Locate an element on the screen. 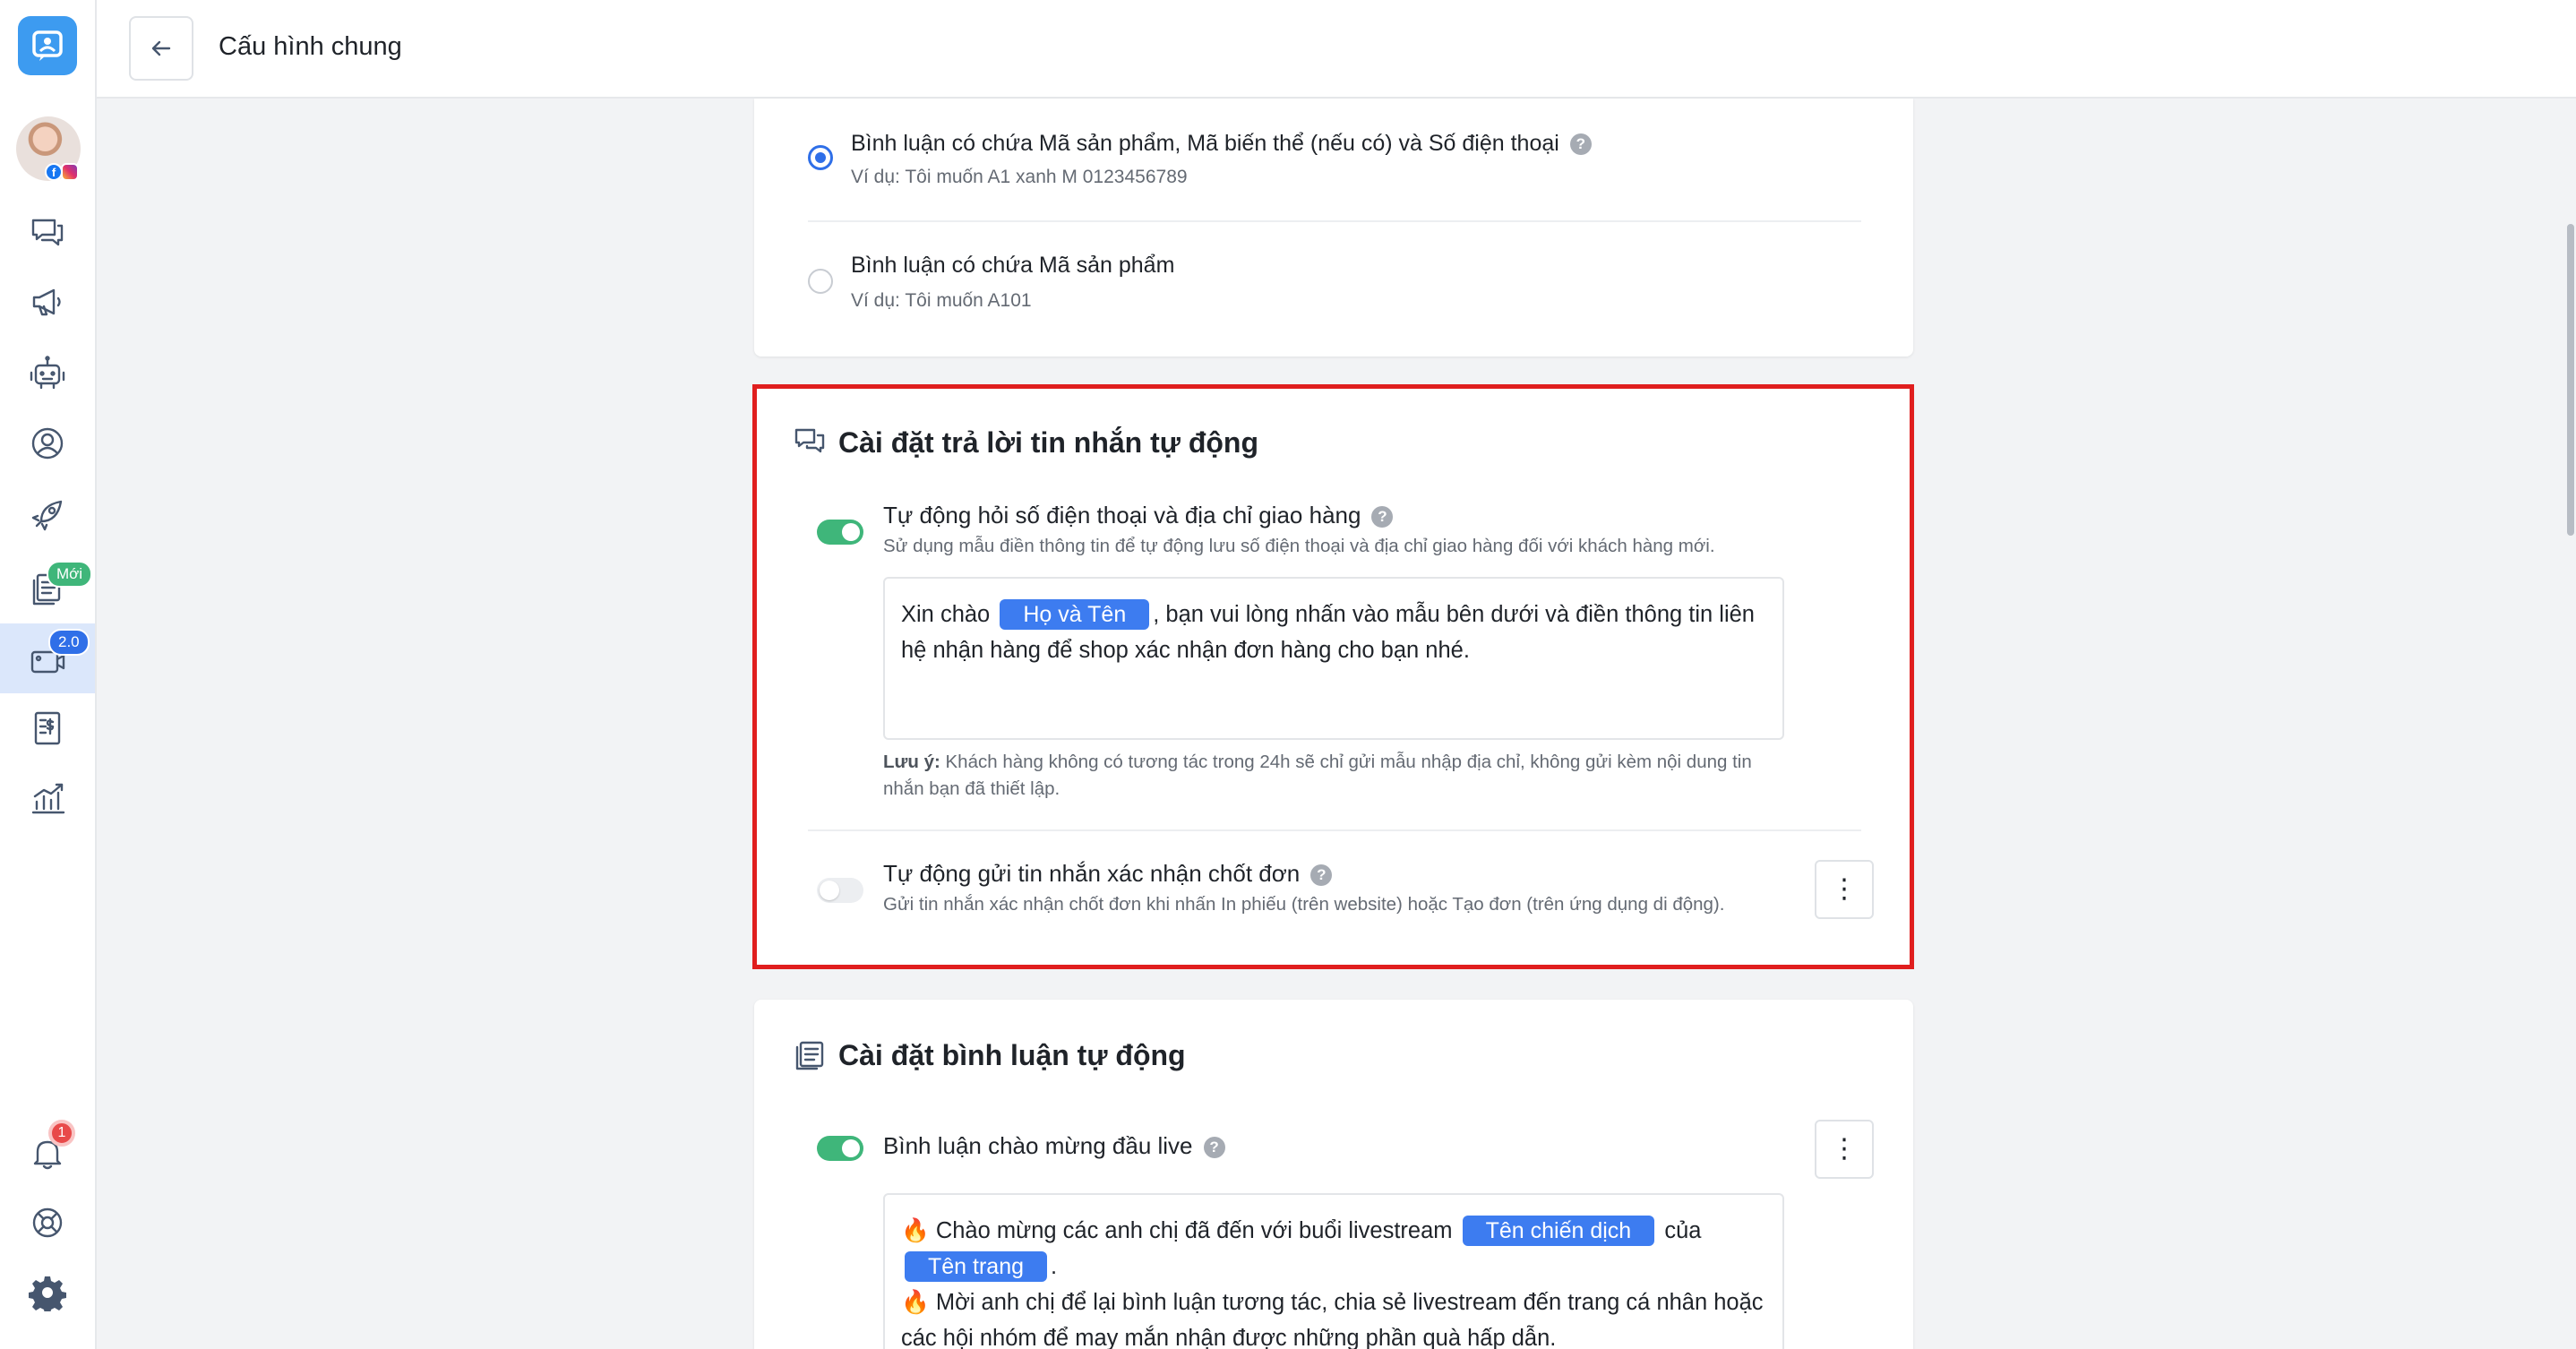 The image size is (2576, 1349). nav-chat is located at coordinates (47, 232).